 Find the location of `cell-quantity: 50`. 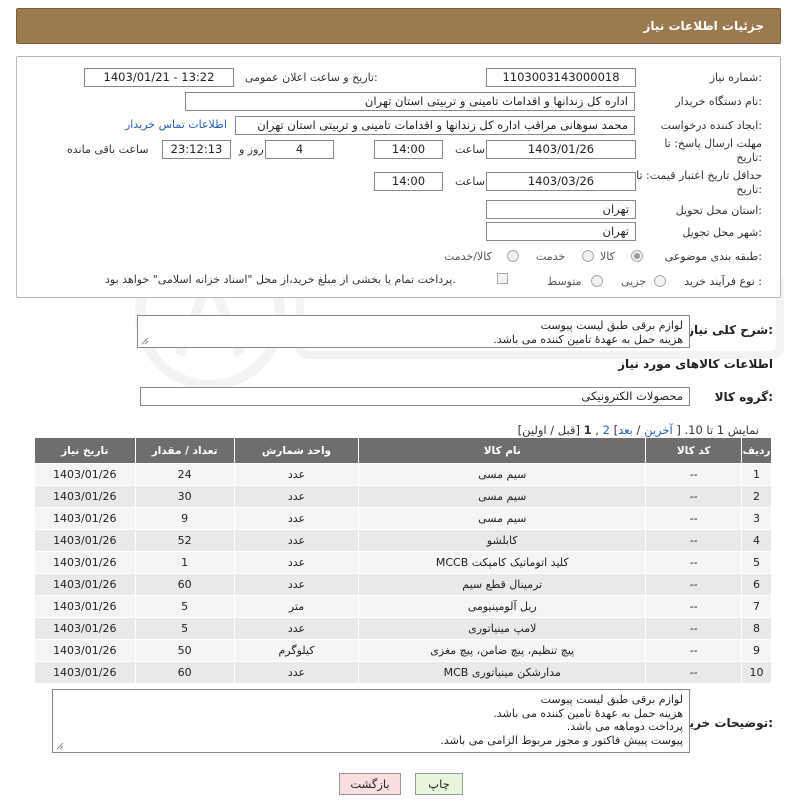

cell-quantity: 50 is located at coordinates (184, 650).